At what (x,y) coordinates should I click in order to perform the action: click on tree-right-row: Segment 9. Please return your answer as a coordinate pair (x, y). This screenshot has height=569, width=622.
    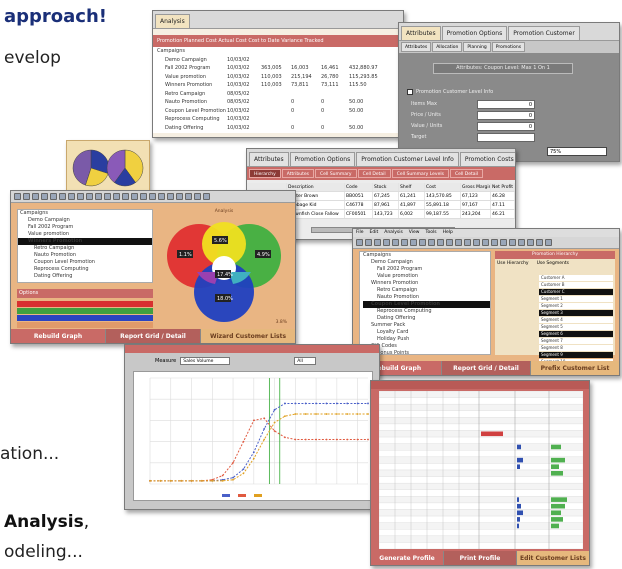
    Looking at the image, I should click on (576, 355).